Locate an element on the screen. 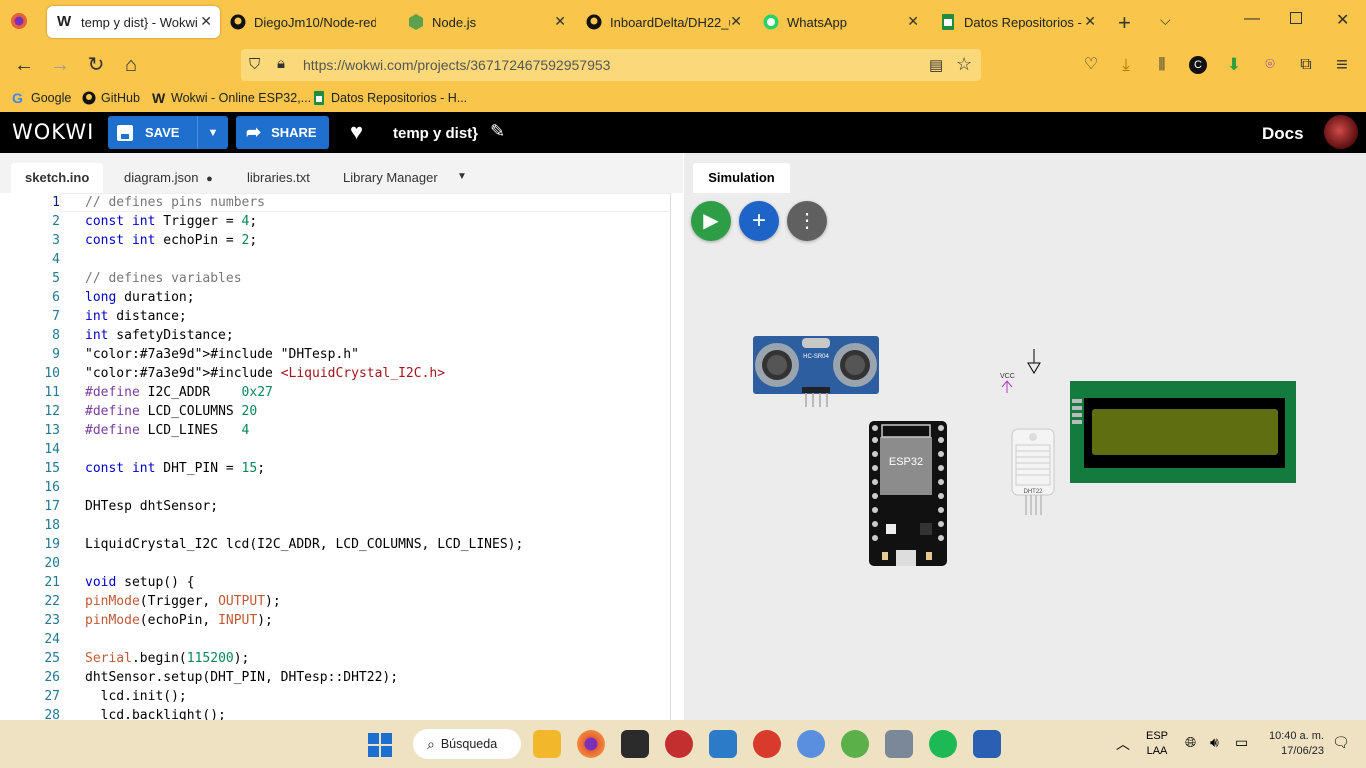 Image resolution: width=1366 pixels, height=768 pixels. code-line: 15 const int DHT_PIN = 15; is located at coordinates (335, 468).